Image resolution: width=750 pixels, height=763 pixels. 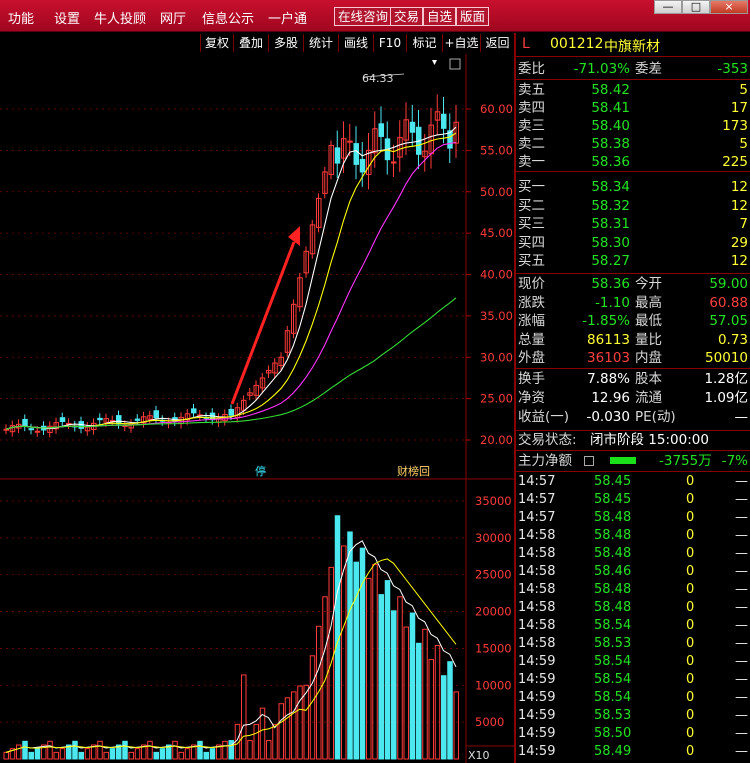 I want to click on price-axis-label: 35.00, so click(x=496, y=316).